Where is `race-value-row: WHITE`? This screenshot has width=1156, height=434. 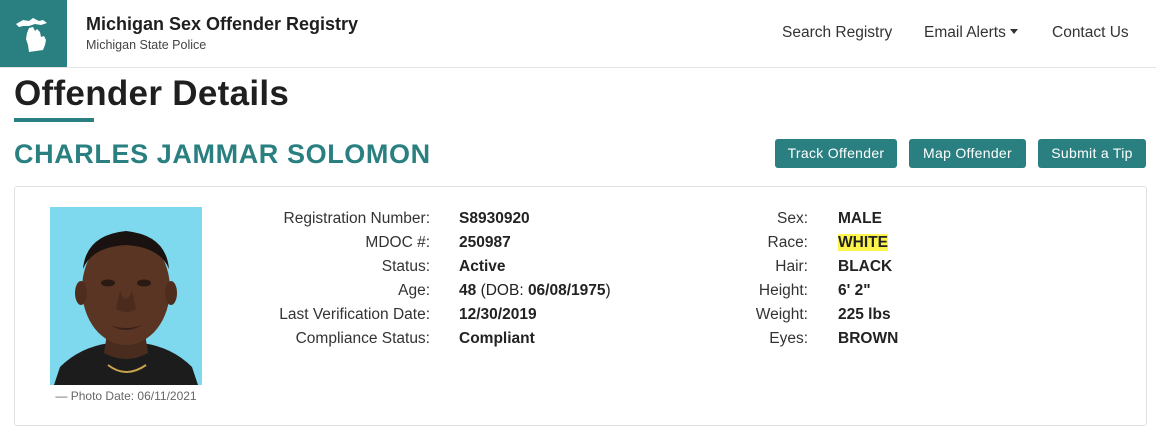
race-value-row: WHITE is located at coordinates (863, 243).